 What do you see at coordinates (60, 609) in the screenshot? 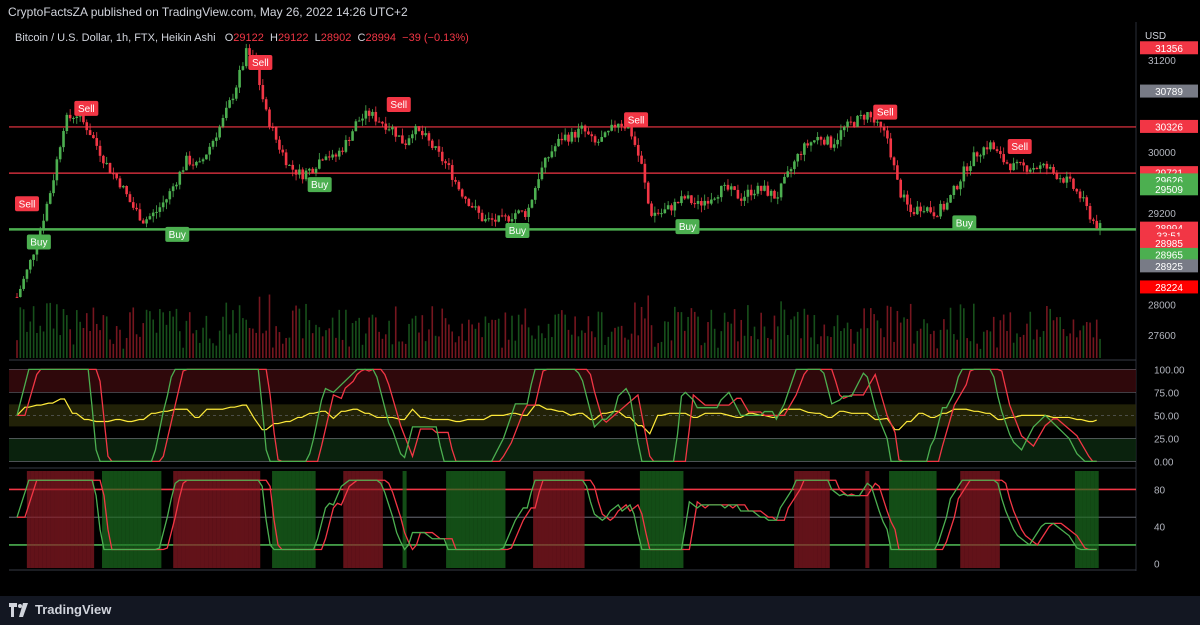
I see `tradingview-logo: TradingView` at bounding box center [60, 609].